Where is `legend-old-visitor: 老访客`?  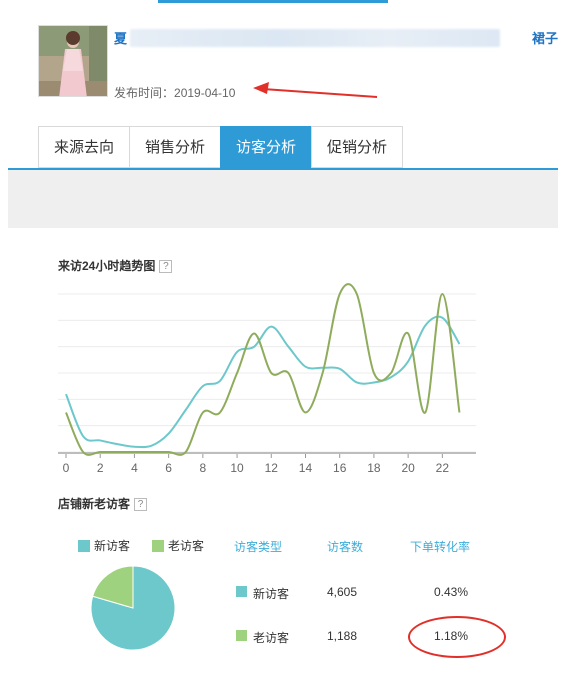
legend-old-visitor: 老访客 is located at coordinates (178, 545).